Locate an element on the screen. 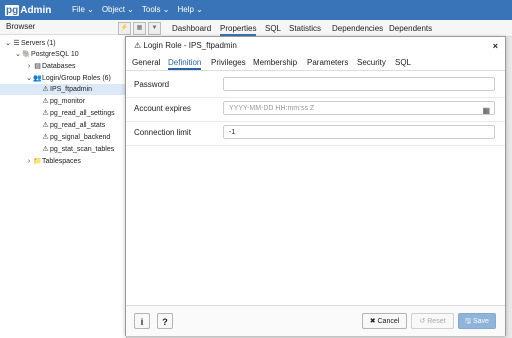 The height and width of the screenshot is (338, 512). connection-limit-label: Connection limit is located at coordinates (162, 132).